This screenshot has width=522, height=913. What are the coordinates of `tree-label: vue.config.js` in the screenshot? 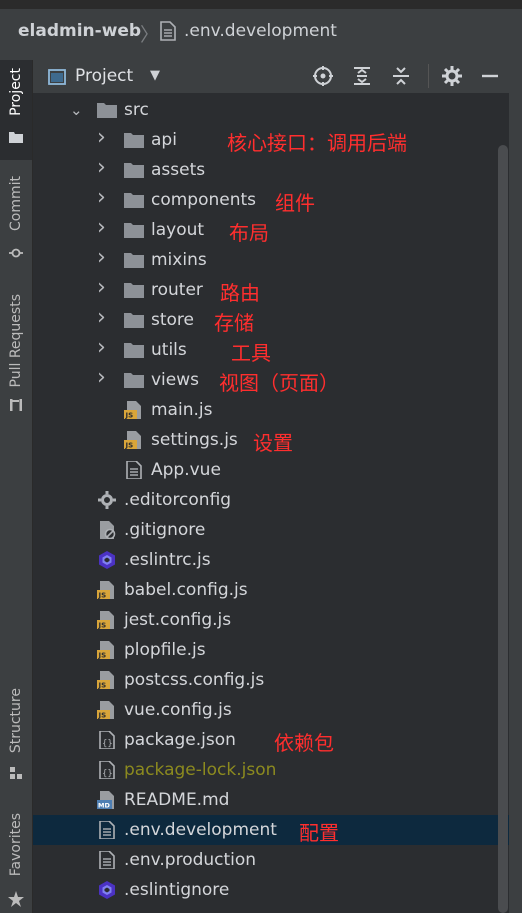 It's located at (178, 710).